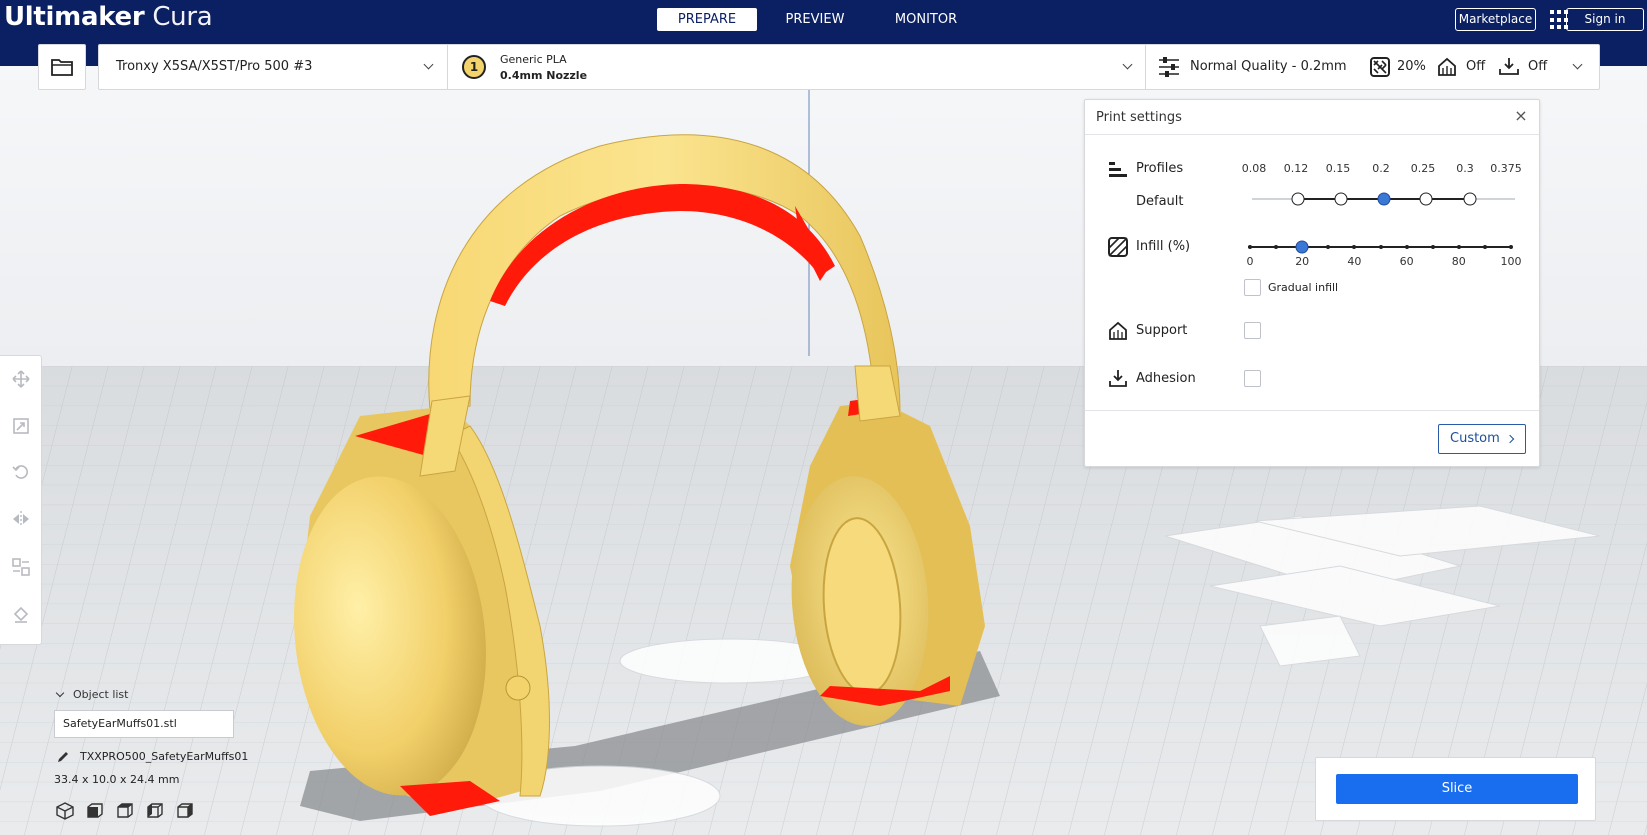 The image size is (1647, 835). I want to click on custom-settings-button: Custom, so click(1482, 439).